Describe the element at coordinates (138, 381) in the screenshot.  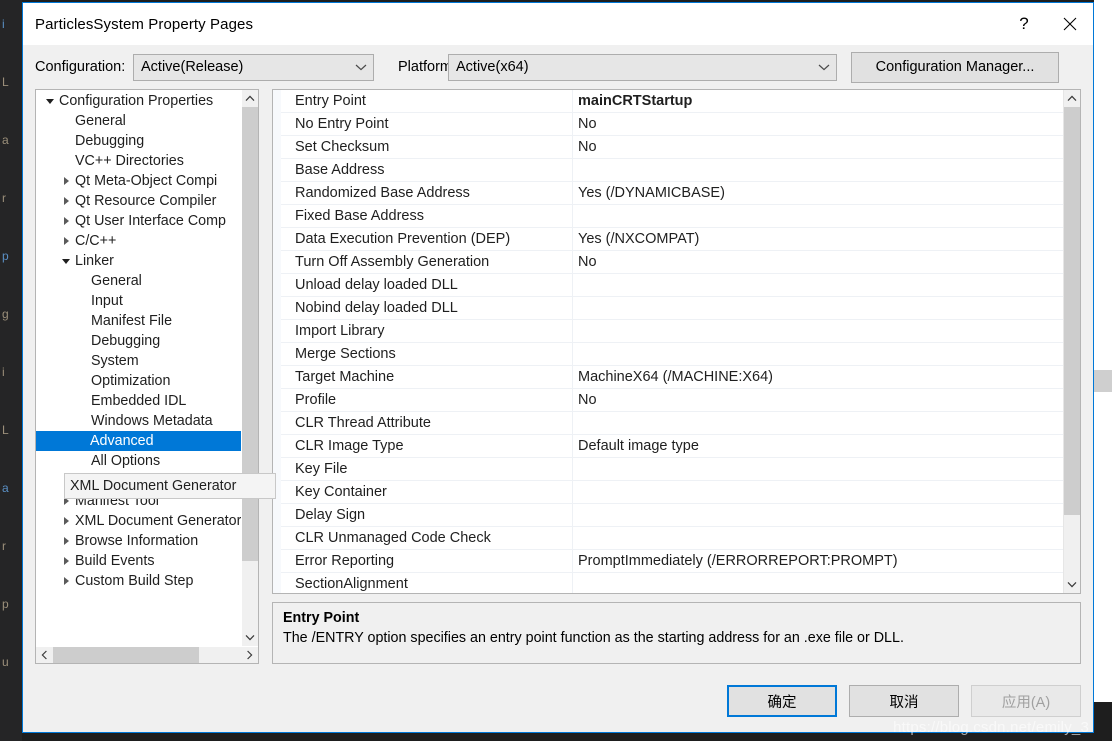
I see `tree-item-optimization: Optimization` at that location.